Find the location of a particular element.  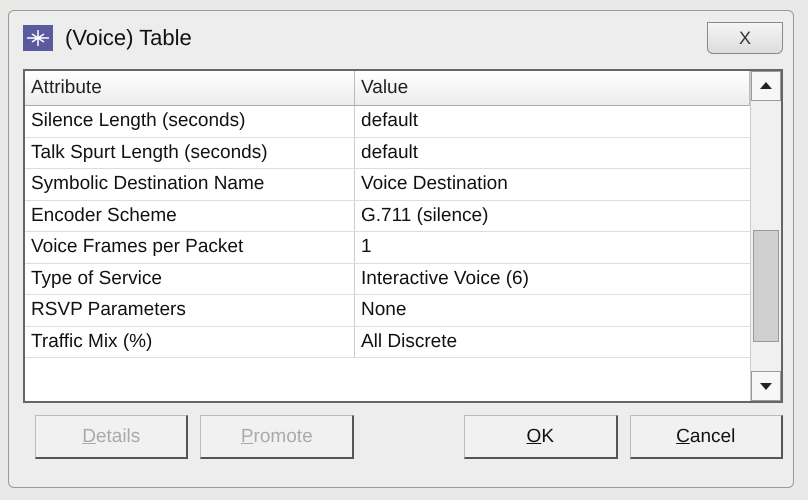

scroll-thumb is located at coordinates (766, 286).